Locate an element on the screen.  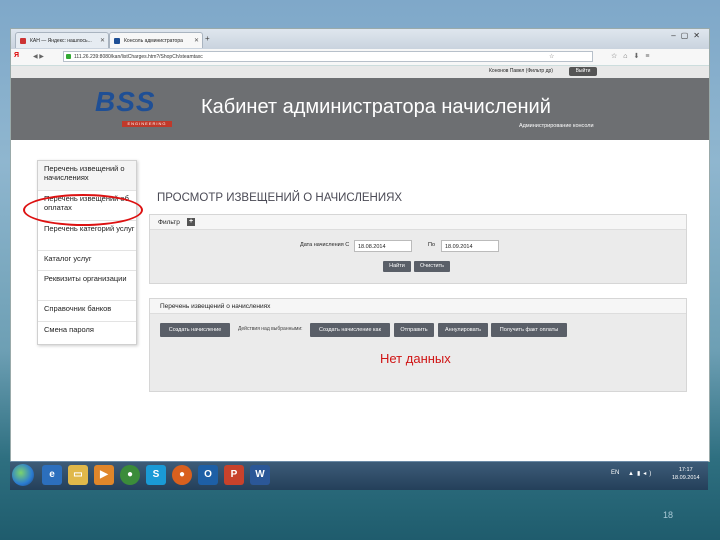
yandex-favicon-icon is located at coordinates (23, 41).